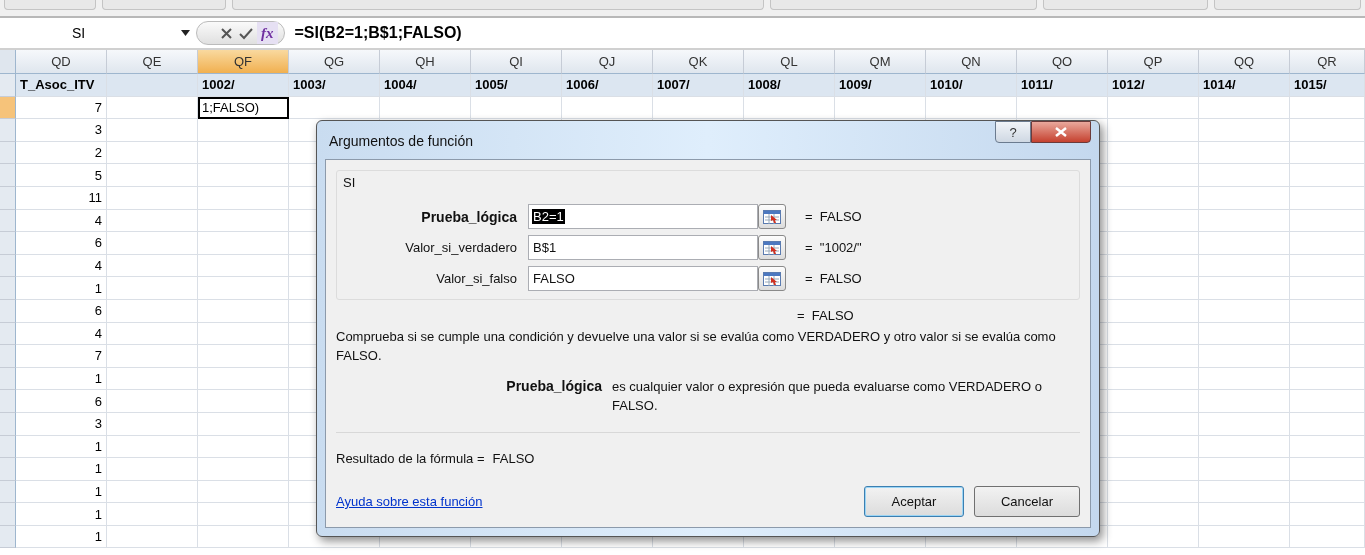  I want to click on ok-button: Aceptar, so click(914, 501).